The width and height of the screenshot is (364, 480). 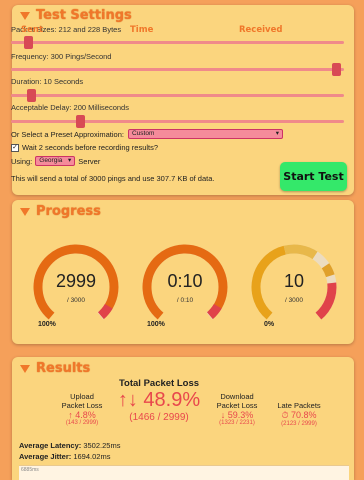 I want to click on sent-gauge: 2999 / 3000 100%, so click(x=76, y=287).